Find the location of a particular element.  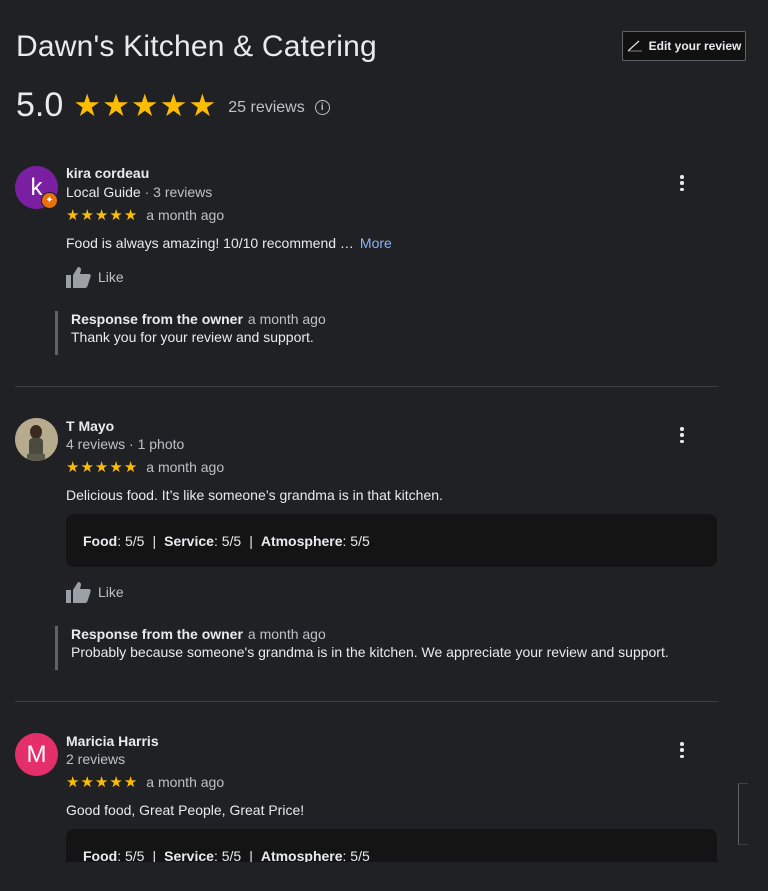

attr-label: Food is located at coordinates (100, 540).